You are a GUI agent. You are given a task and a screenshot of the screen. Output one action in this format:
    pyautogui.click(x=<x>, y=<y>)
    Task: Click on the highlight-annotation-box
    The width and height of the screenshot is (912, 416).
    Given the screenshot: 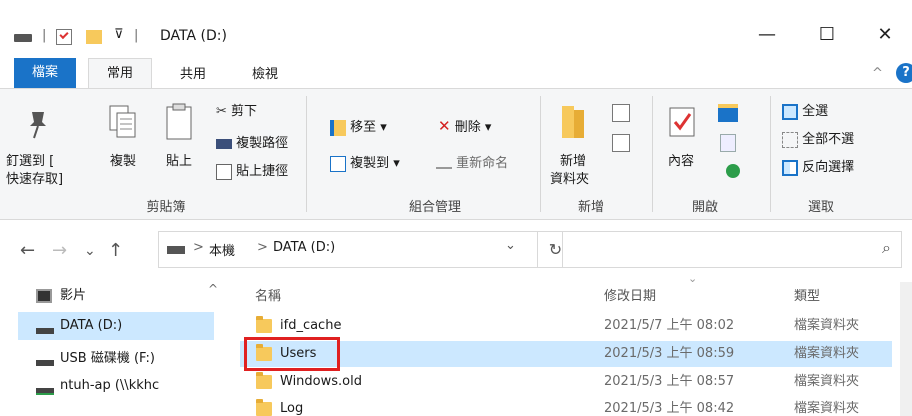 What is the action you would take?
    pyautogui.click(x=292, y=354)
    